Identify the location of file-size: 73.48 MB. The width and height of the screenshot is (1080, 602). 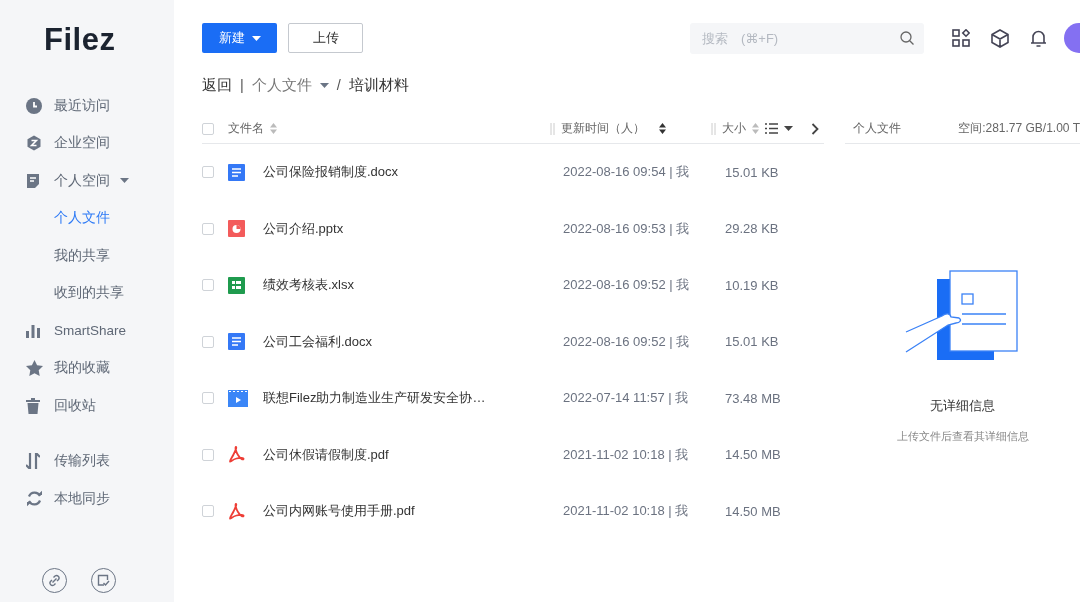
(753, 398).